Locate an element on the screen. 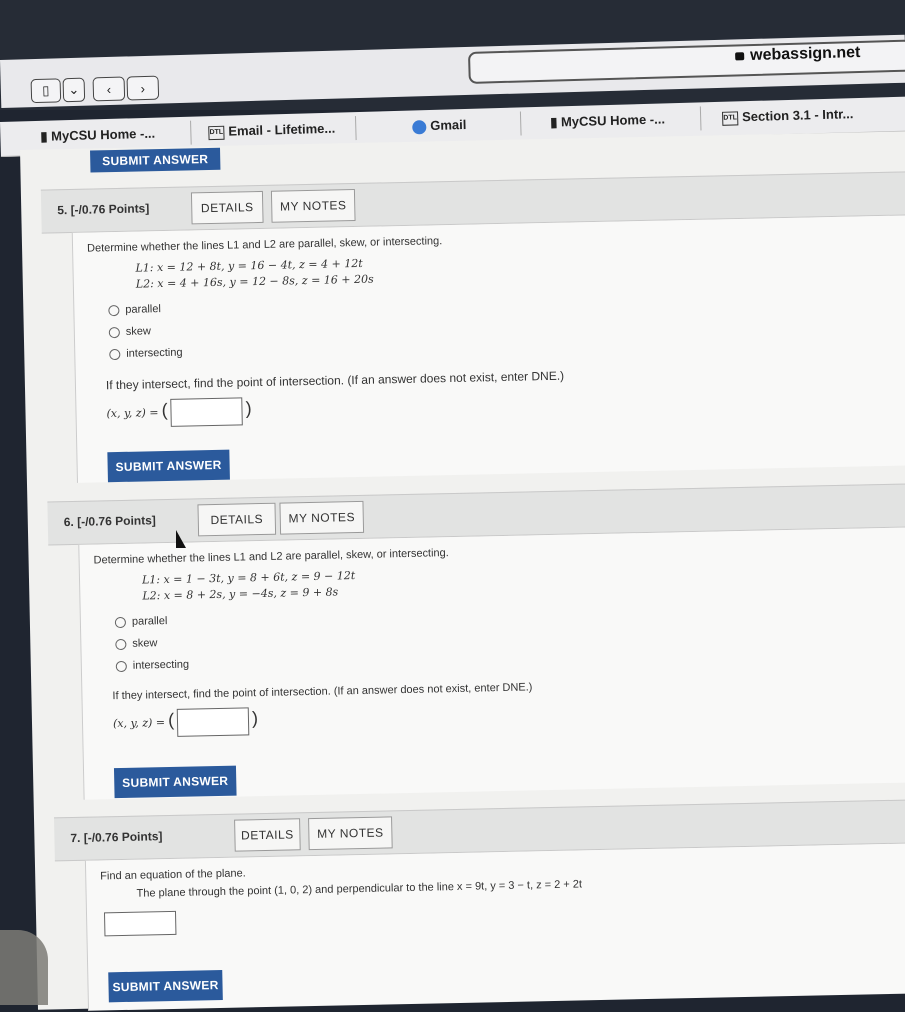  finger-obstruction is located at coordinates (24, 967).